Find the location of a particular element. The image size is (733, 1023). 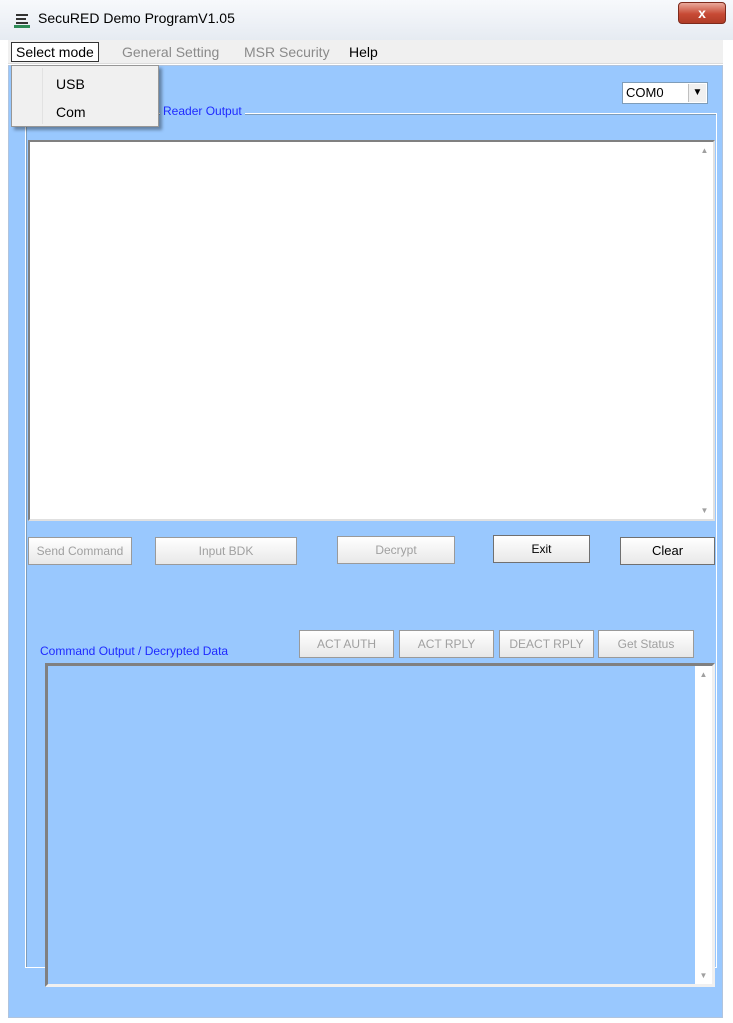

clear-button: Clear is located at coordinates (667, 551).